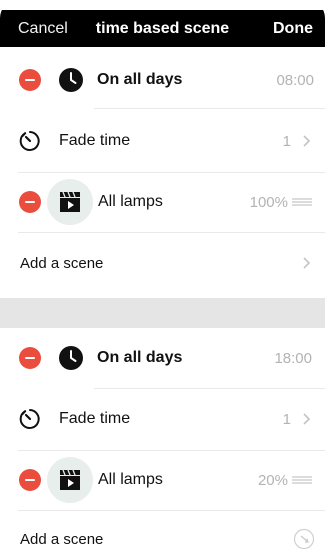 The width and height of the screenshot is (325, 557). Describe the element at coordinates (162, 313) in the screenshot. I see `section-gap` at that location.